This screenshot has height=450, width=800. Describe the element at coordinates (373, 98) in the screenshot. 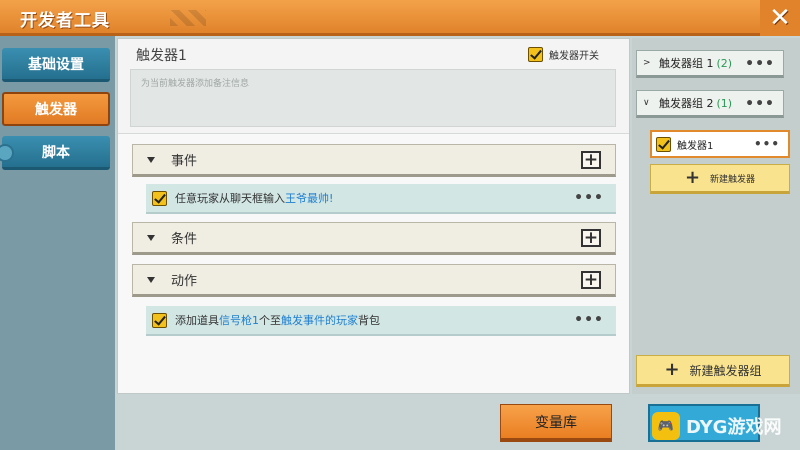

I see `trigger-note-input: 为当前触发器添加备注信息` at that location.